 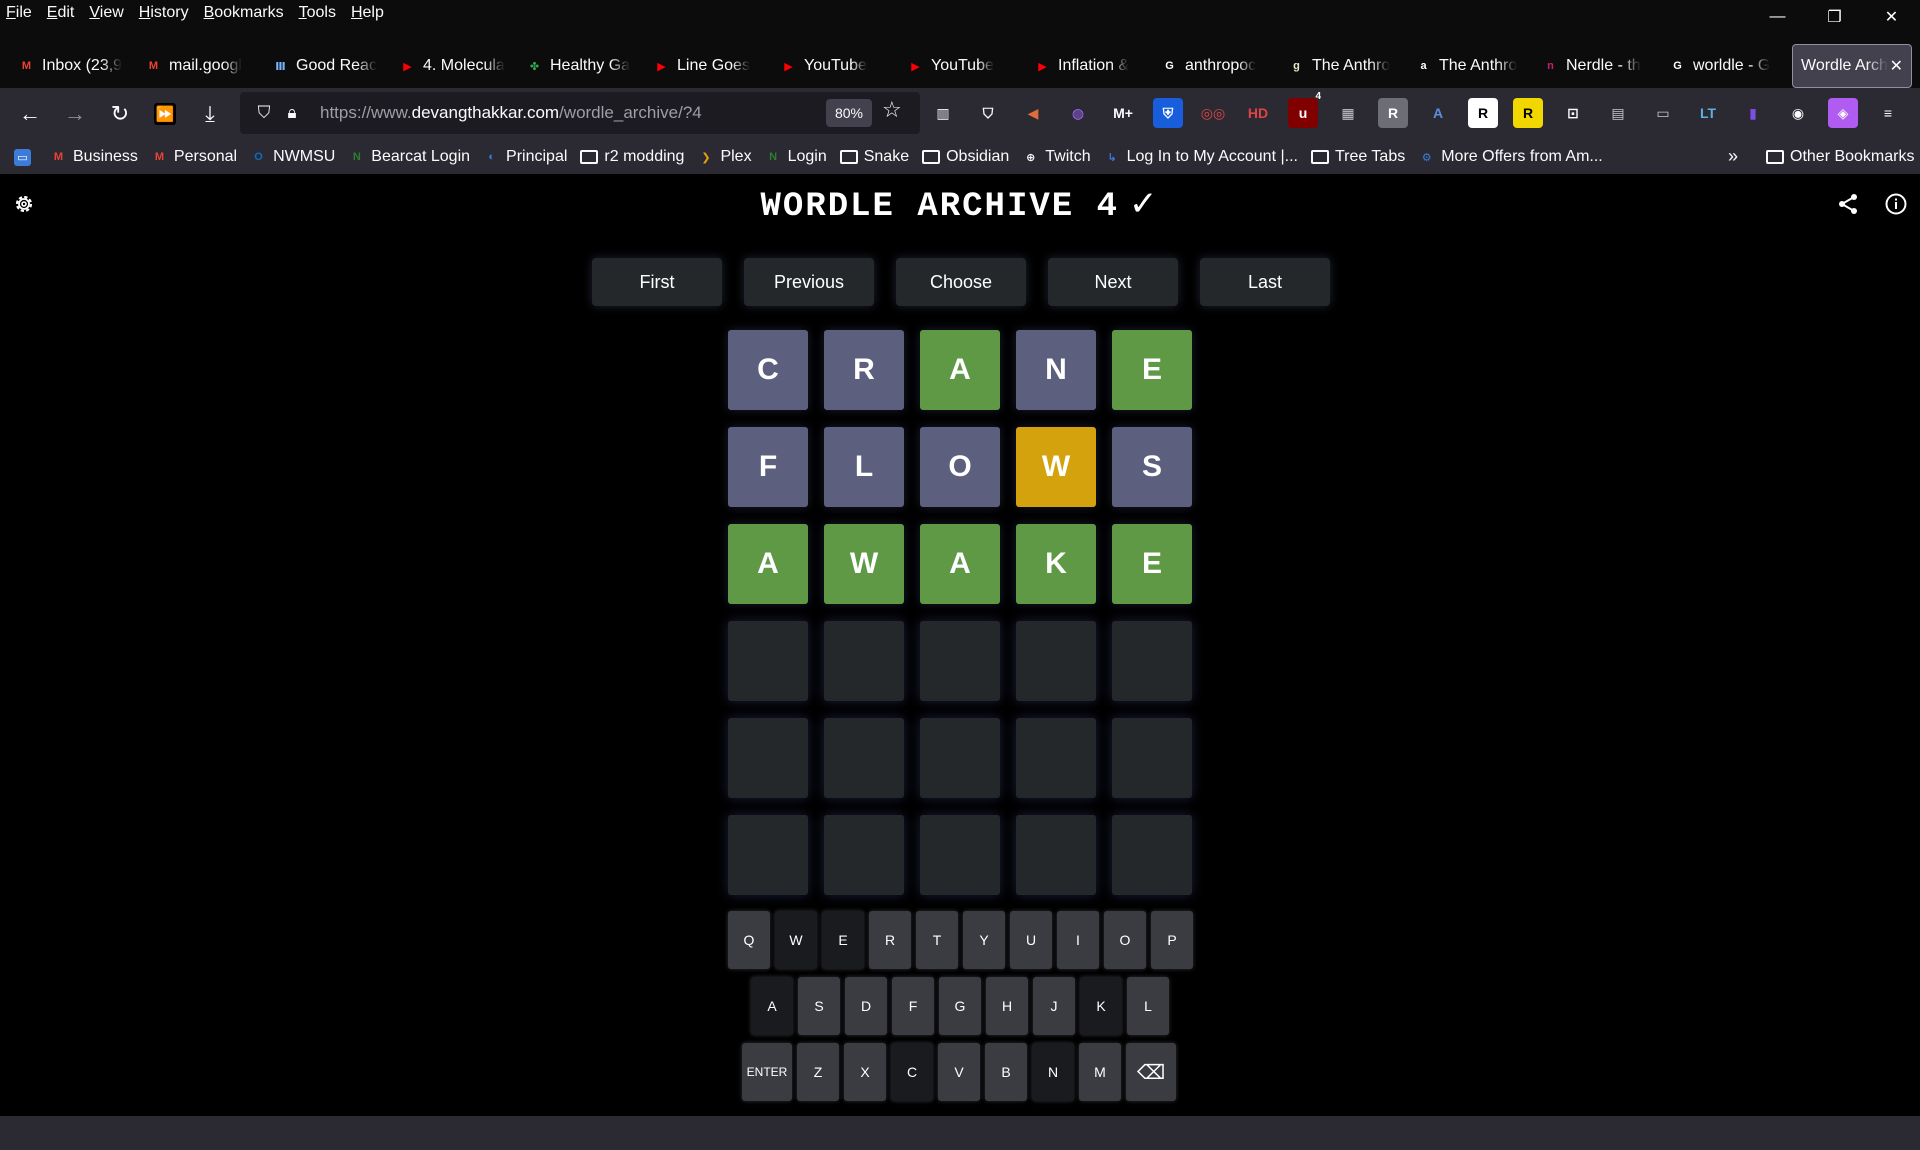 What do you see at coordinates (327, 66) in the screenshot?
I see `browser-tab: Ⅲ Good Reac` at bounding box center [327, 66].